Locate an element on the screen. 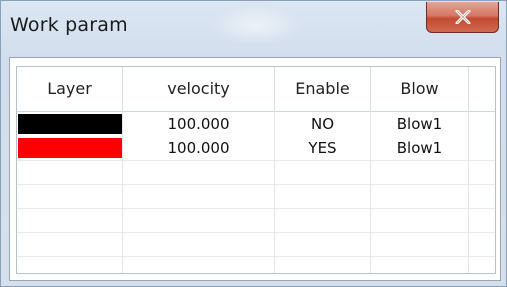 This screenshot has height=287, width=507. close-icon is located at coordinates (462, 17).